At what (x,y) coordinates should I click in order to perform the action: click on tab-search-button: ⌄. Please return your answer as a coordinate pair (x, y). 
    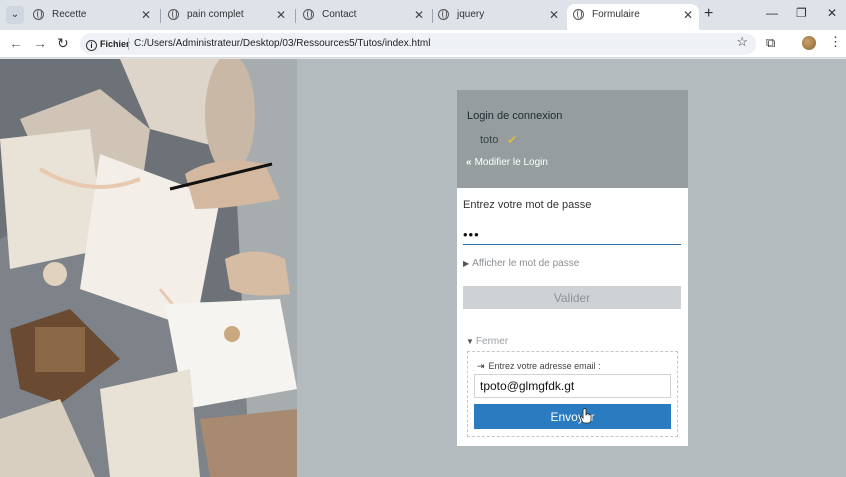
    Looking at the image, I should click on (15, 15).